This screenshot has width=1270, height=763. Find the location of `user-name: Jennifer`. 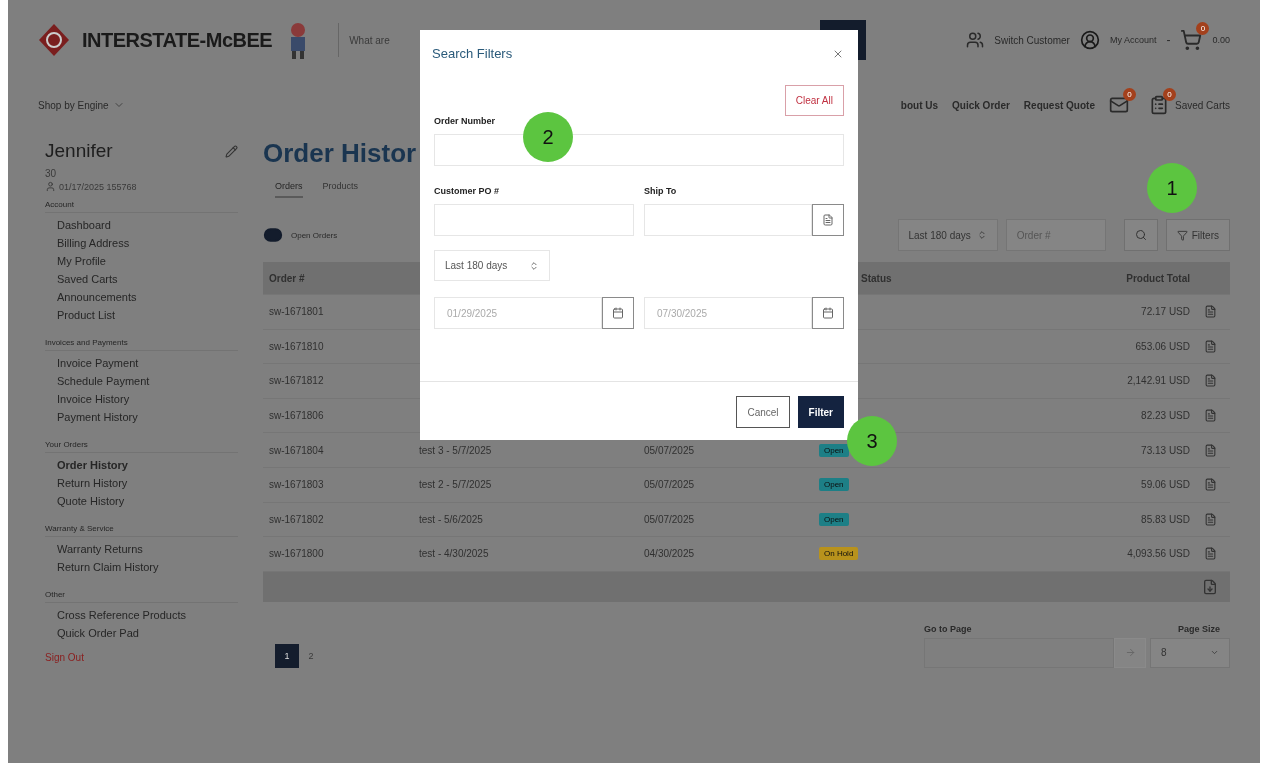

user-name: Jennifer is located at coordinates (79, 151).